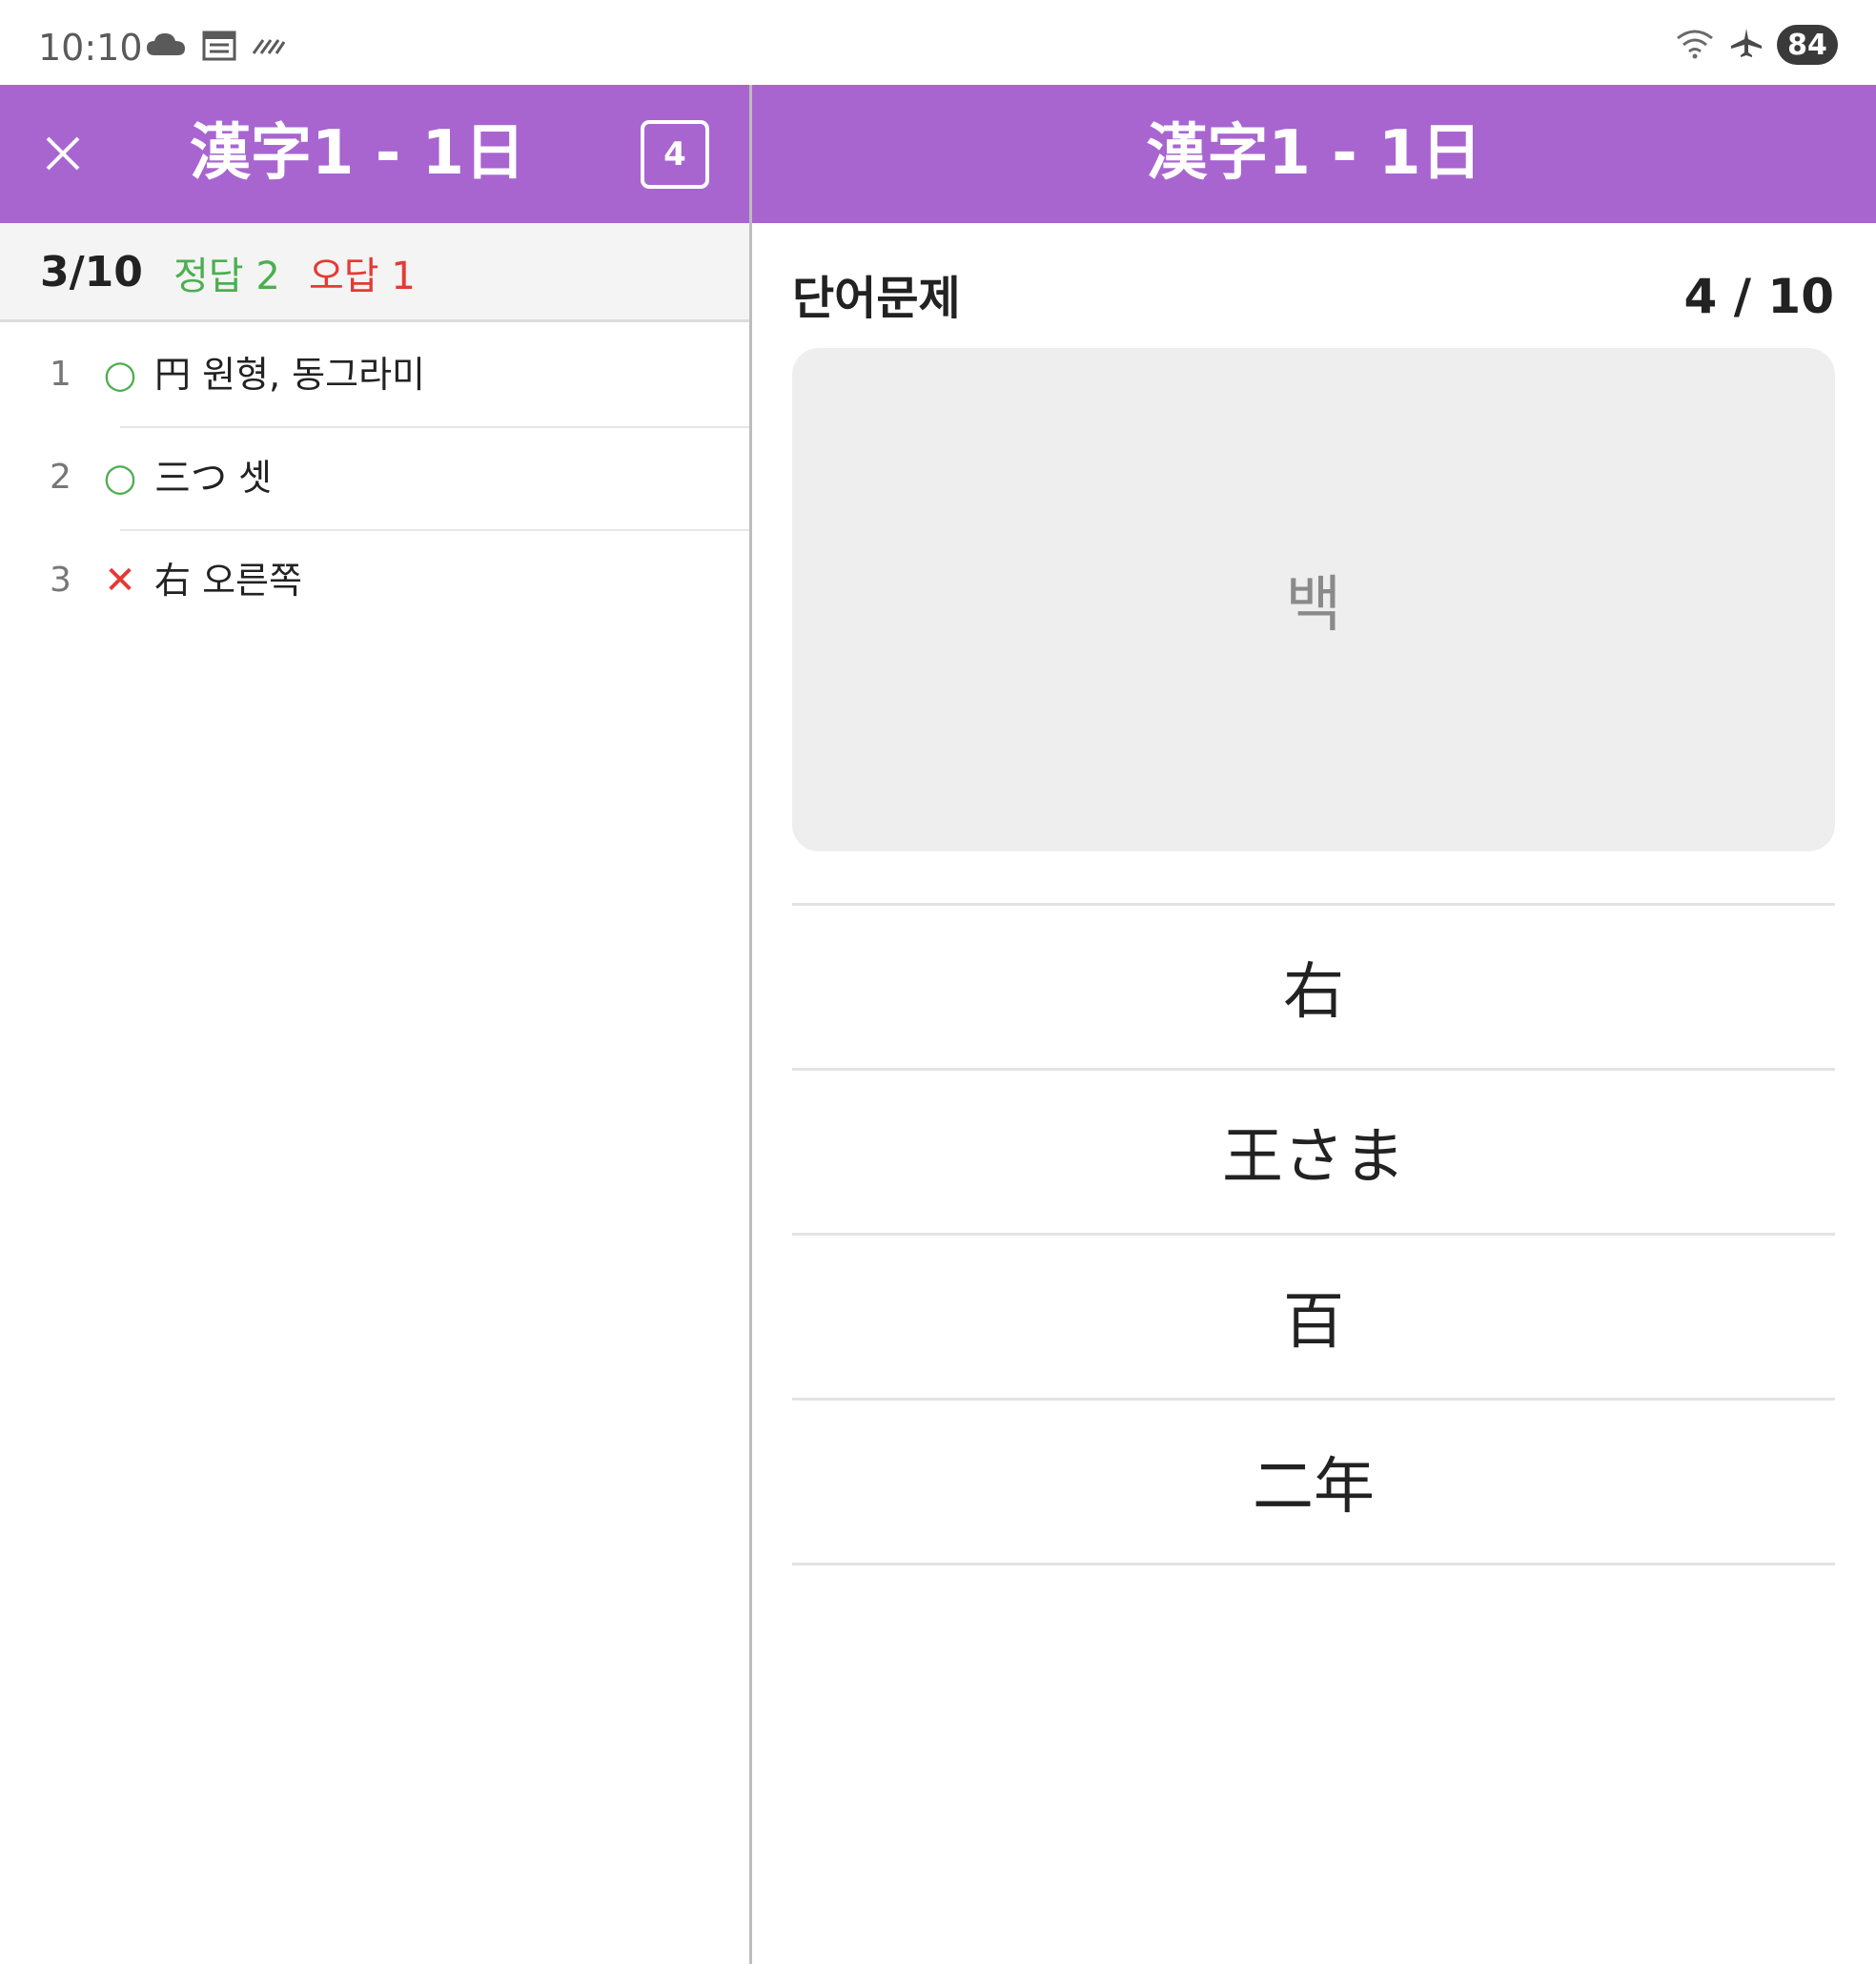 This screenshot has height=1964, width=1876. What do you see at coordinates (219, 47) in the screenshot?
I see `calendar-icon` at bounding box center [219, 47].